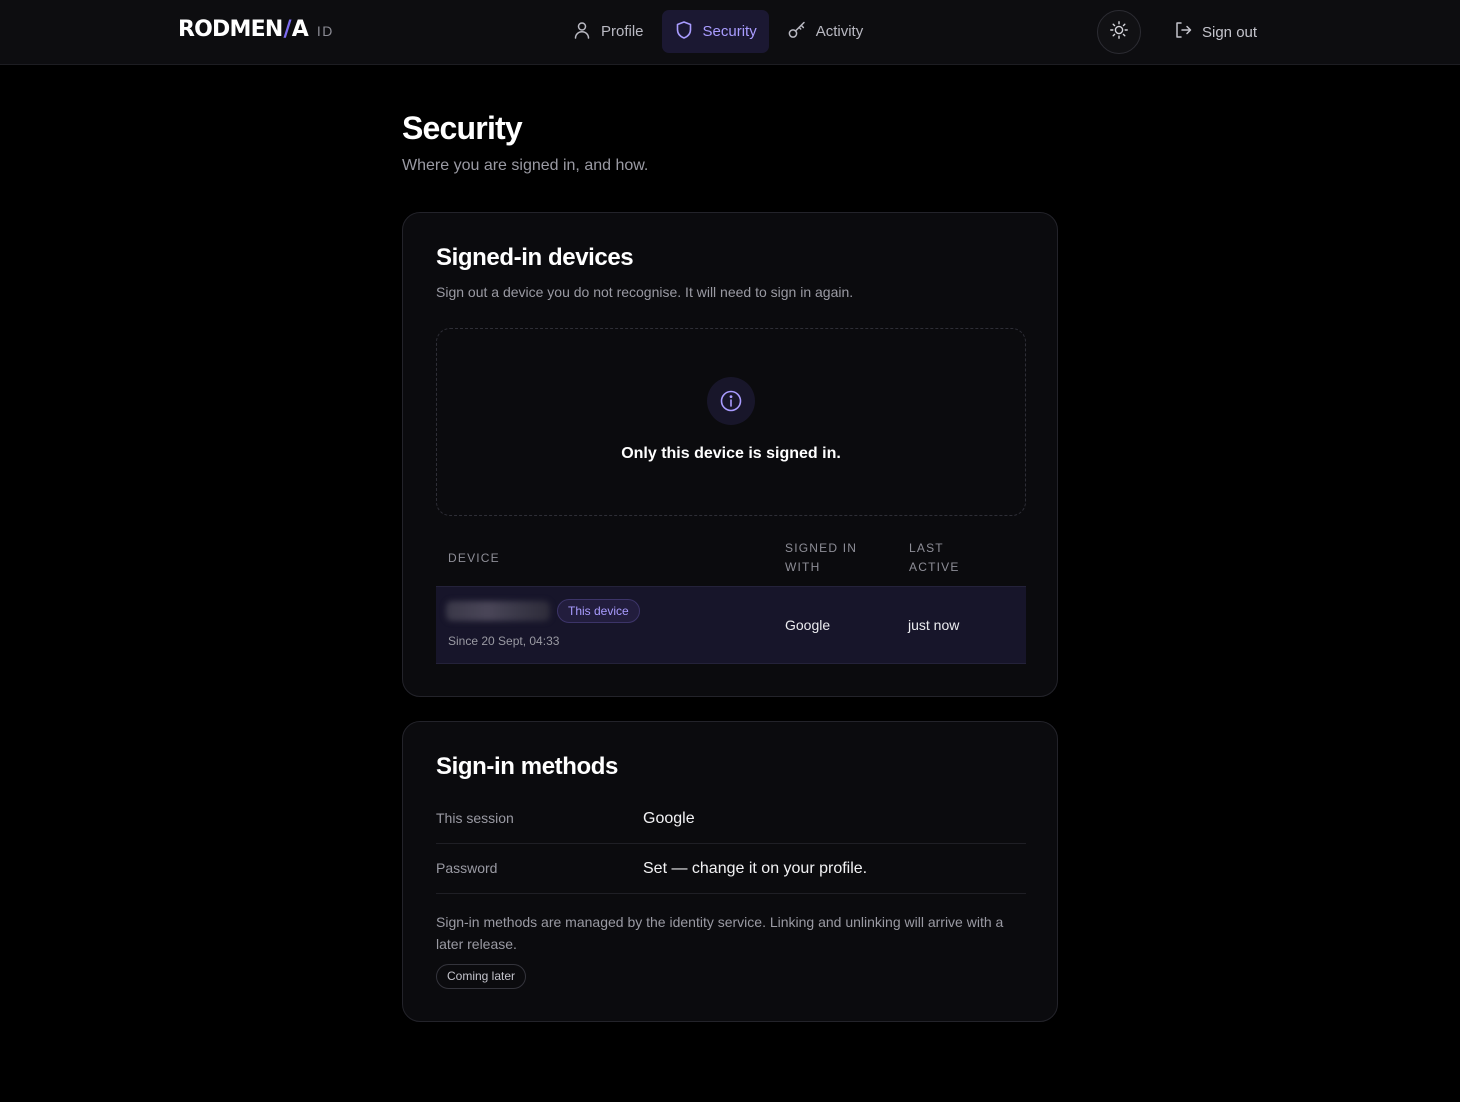 This screenshot has width=1460, height=1102. I want to click on column-header-signed-in-with: SIGNED IN WITH, so click(821, 557).